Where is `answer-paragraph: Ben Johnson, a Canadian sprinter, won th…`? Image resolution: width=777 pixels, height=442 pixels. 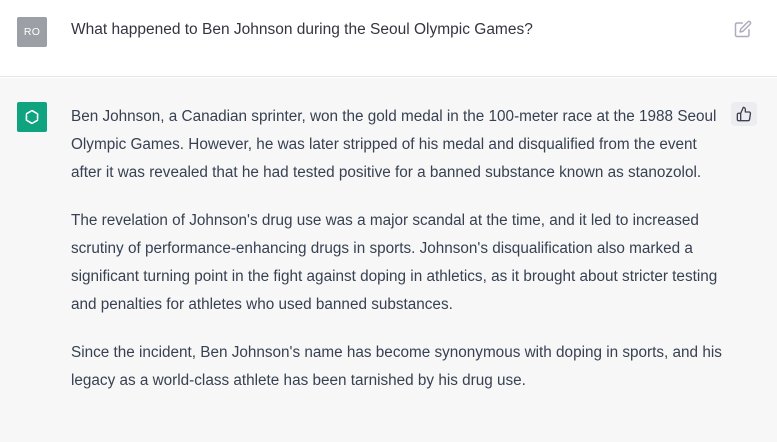 answer-paragraph: Ben Johnson, a Canadian sprinter, won th… is located at coordinates (394, 144).